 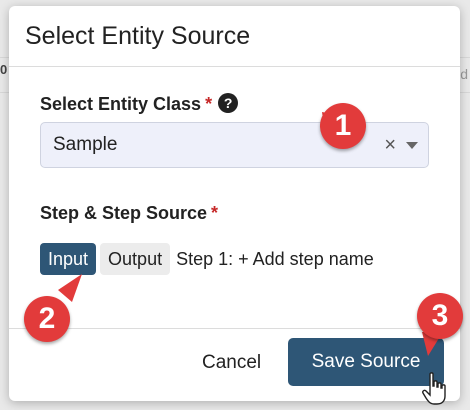 I want to click on add-step-name-link: Step 1: + Add step name, so click(x=275, y=259).